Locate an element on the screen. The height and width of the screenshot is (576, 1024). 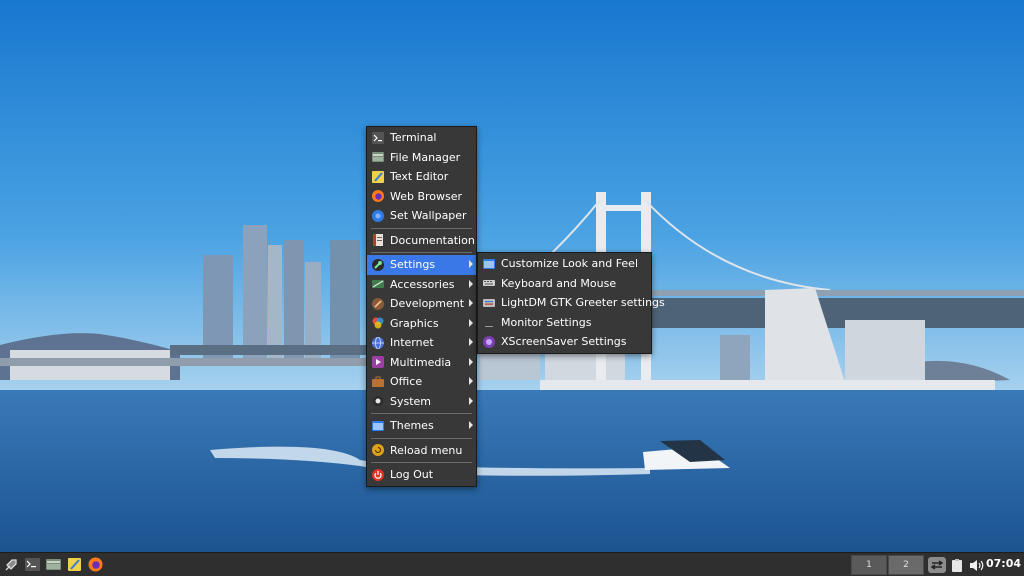
submenu-item-xscreensaver-settings: XScreenSaver Settings is located at coordinates (564, 342).